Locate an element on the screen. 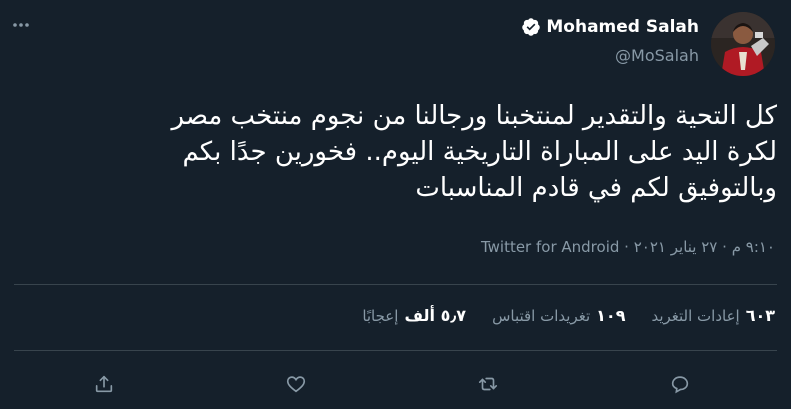 The width and height of the screenshot is (791, 409). reply-icon is located at coordinates (680, 384).